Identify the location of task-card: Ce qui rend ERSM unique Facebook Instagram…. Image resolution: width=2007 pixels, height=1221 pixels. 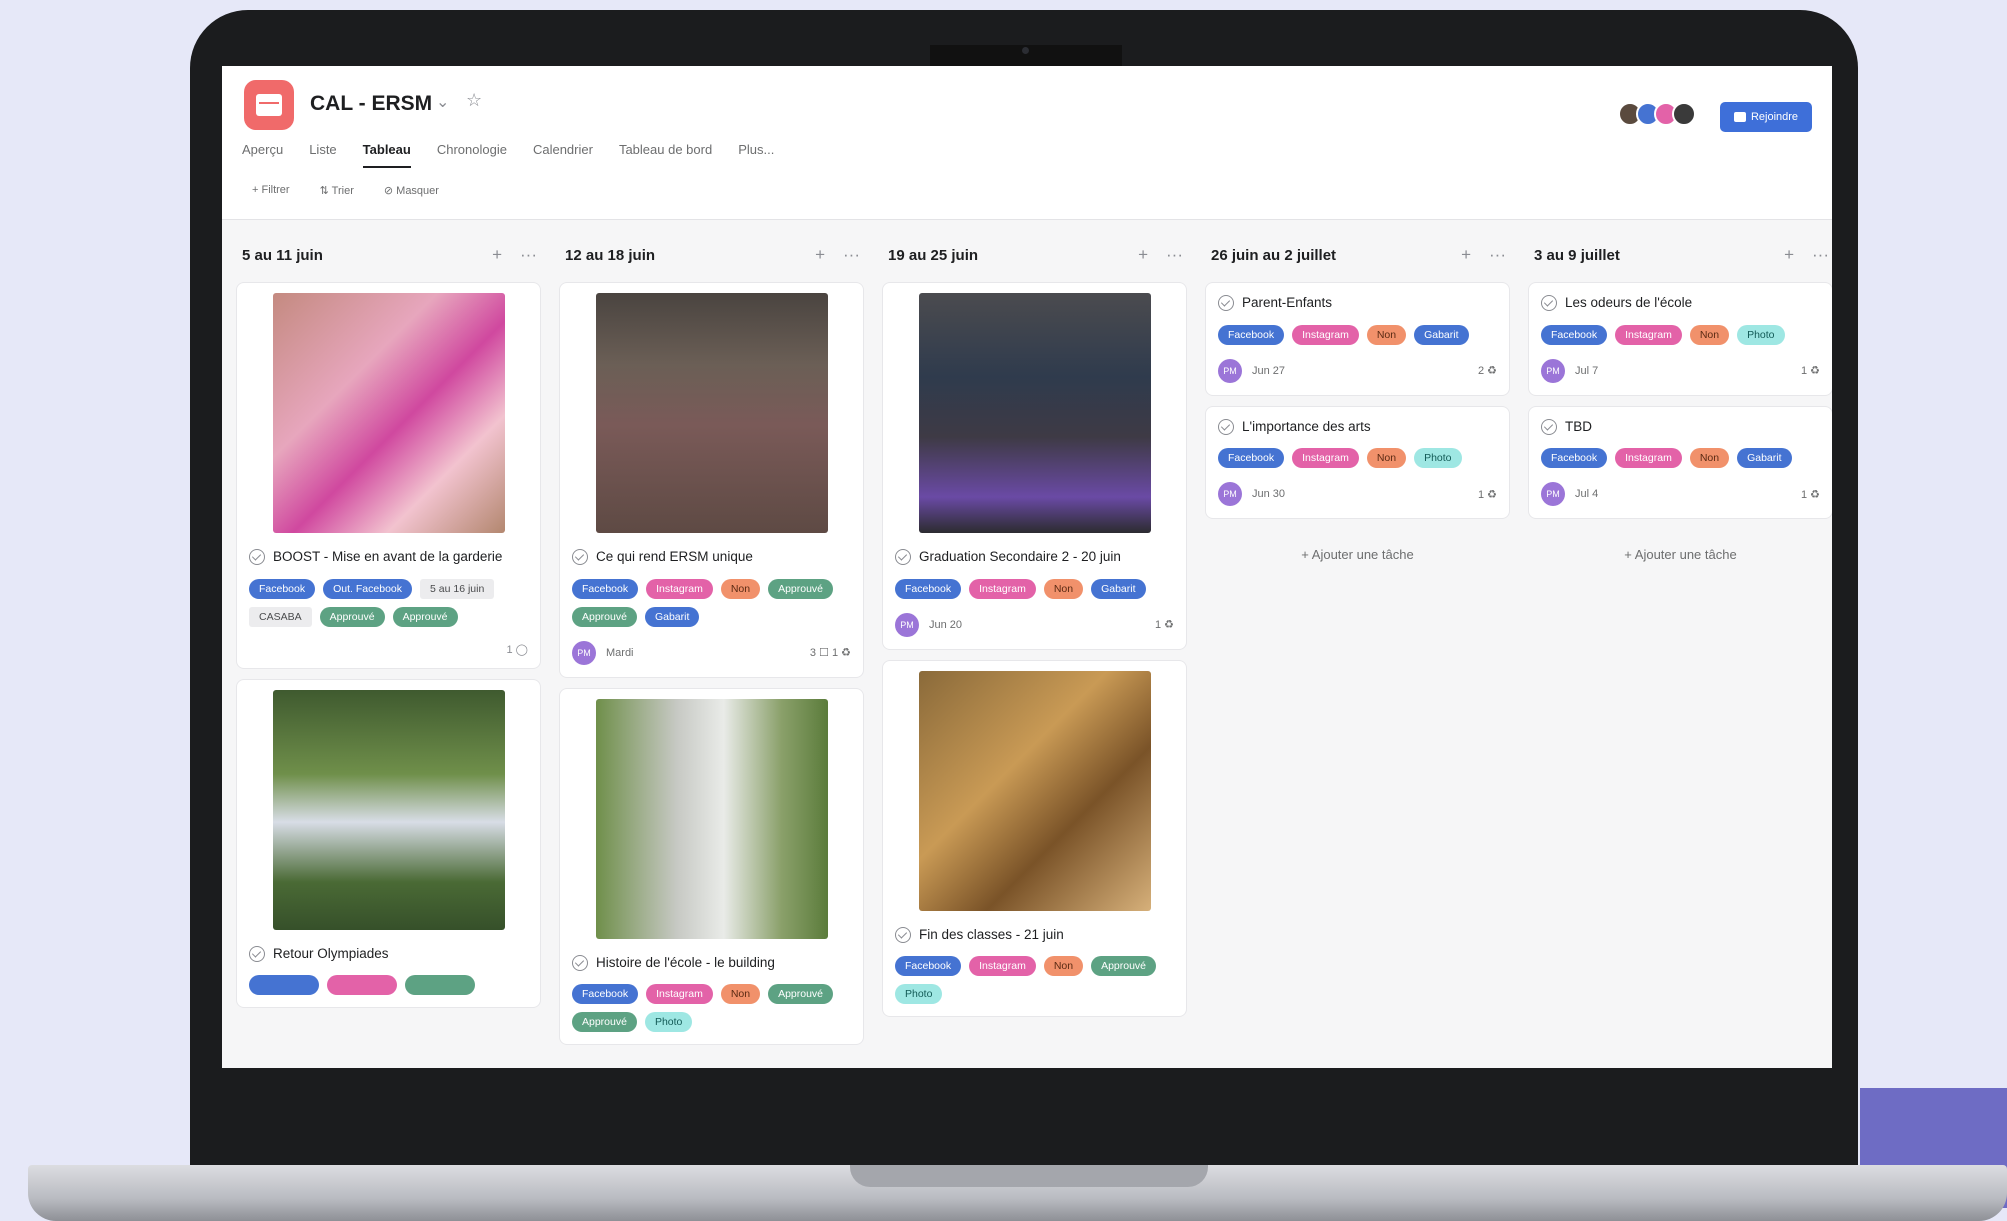
(711, 480).